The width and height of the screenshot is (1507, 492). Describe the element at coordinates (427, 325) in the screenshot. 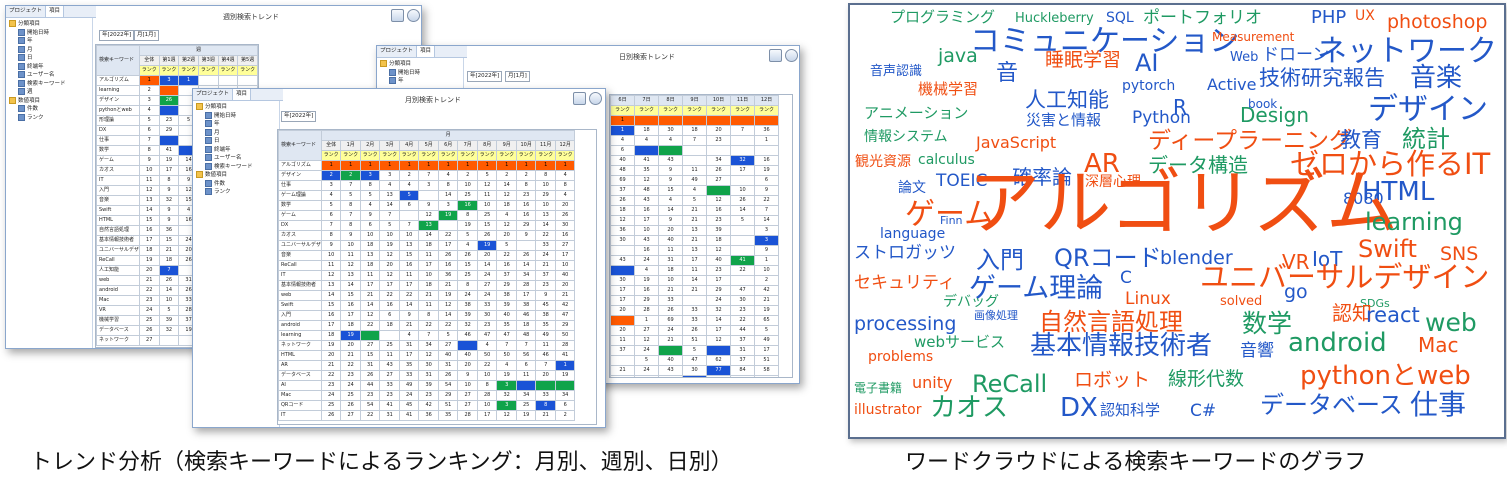

I see `table-row: android 17 18 22 18 21 22 22 32 23 35 18 35 29` at that location.